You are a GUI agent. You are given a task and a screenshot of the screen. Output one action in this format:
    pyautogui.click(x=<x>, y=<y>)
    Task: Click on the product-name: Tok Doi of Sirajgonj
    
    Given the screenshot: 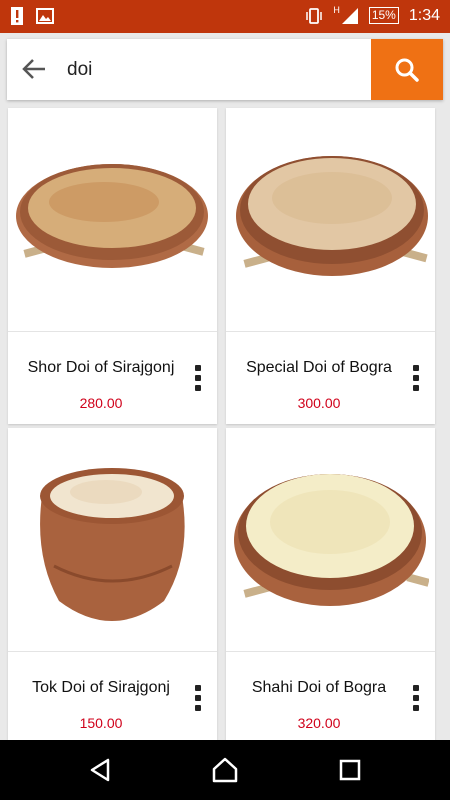 What is the action you would take?
    pyautogui.click(x=101, y=688)
    